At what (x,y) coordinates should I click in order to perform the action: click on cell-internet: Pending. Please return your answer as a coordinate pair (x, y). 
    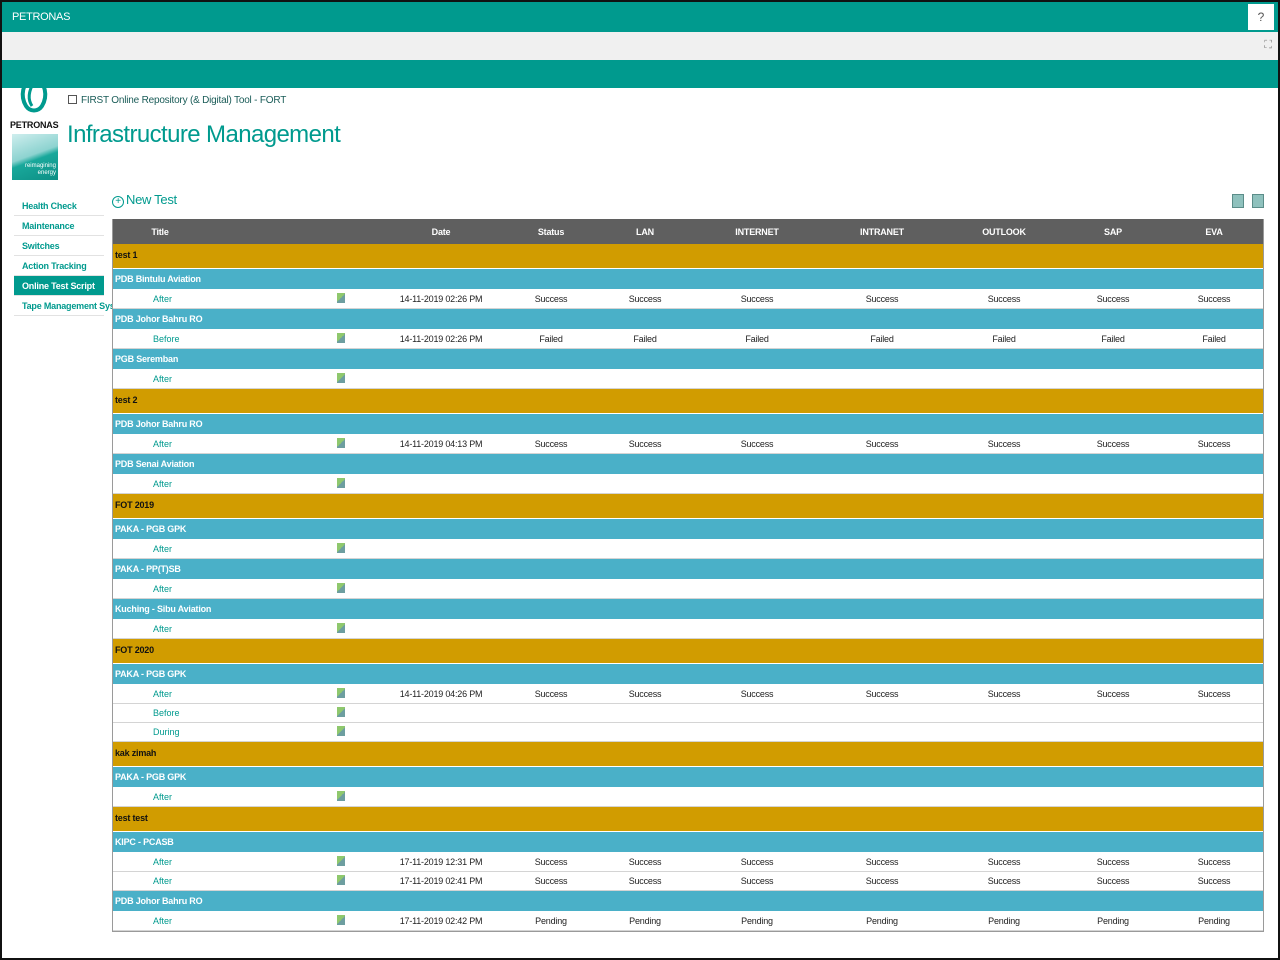
    Looking at the image, I should click on (757, 921).